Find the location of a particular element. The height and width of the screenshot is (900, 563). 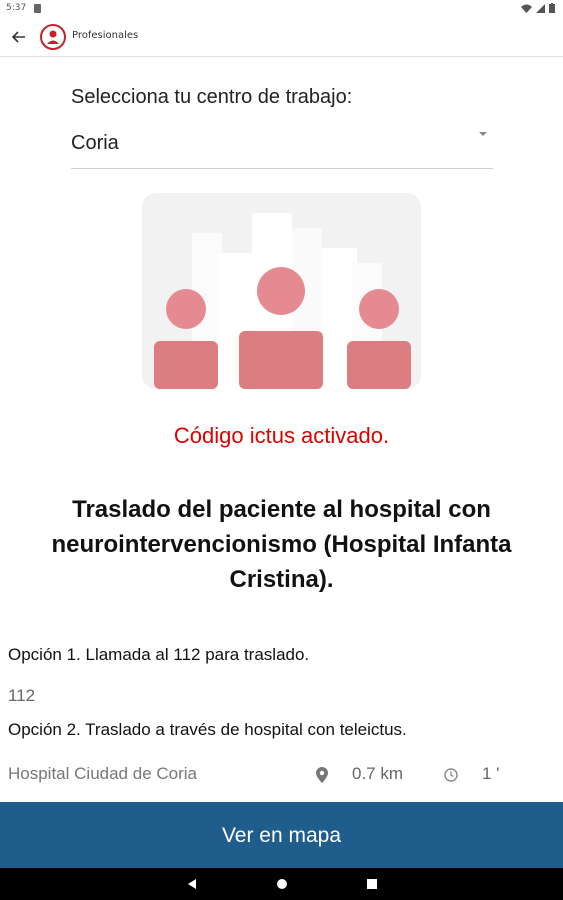

battery-icon is located at coordinates (552, 8).